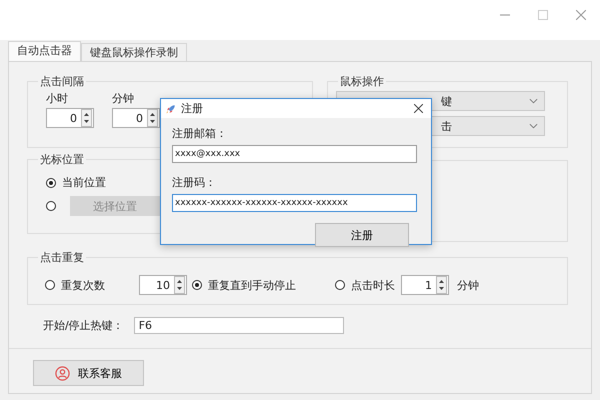  I want to click on number-field: 1, so click(425, 285).